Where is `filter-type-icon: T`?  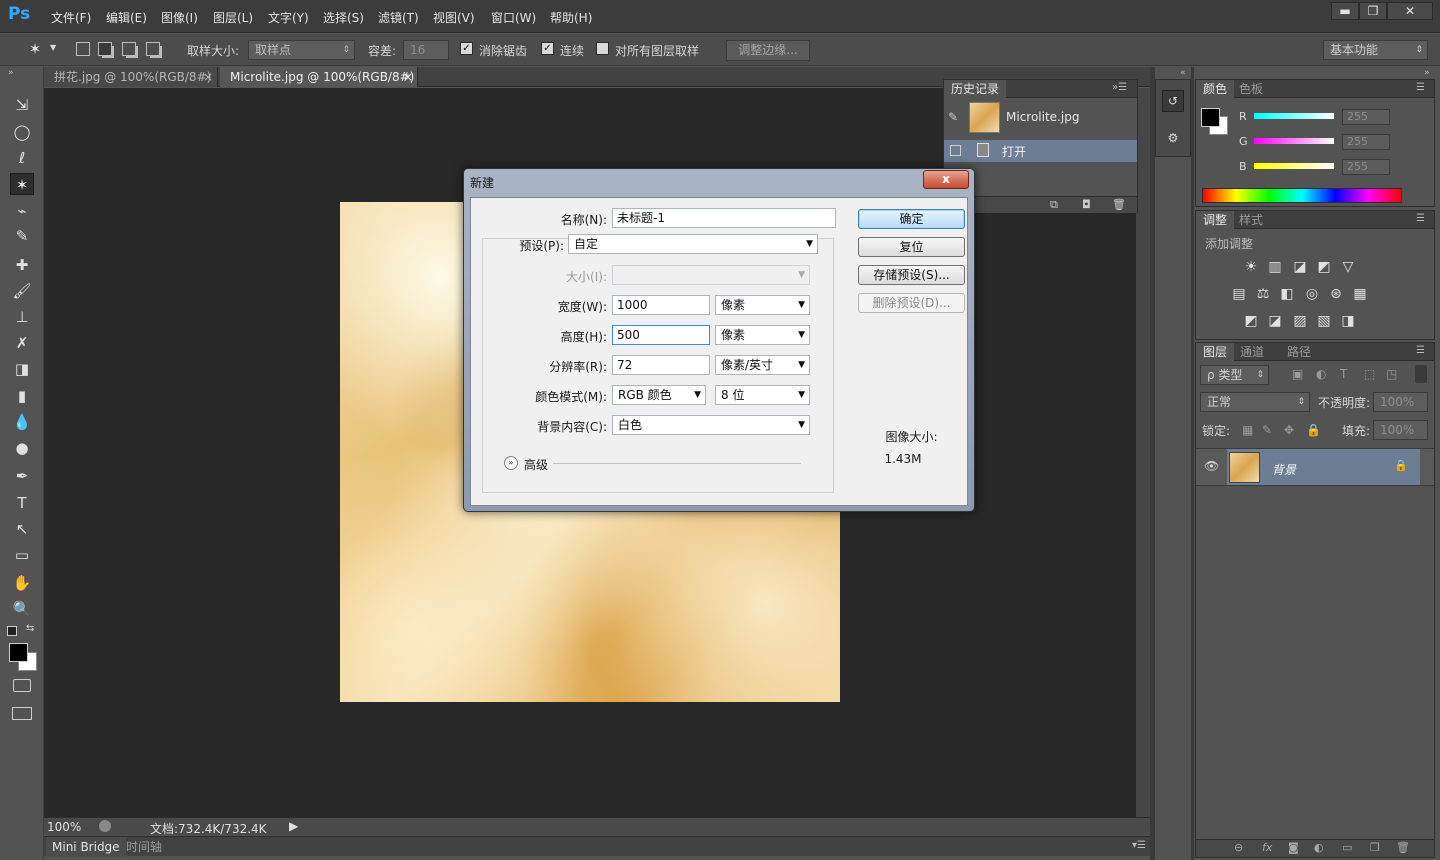 filter-type-icon: T is located at coordinates (1343, 374).